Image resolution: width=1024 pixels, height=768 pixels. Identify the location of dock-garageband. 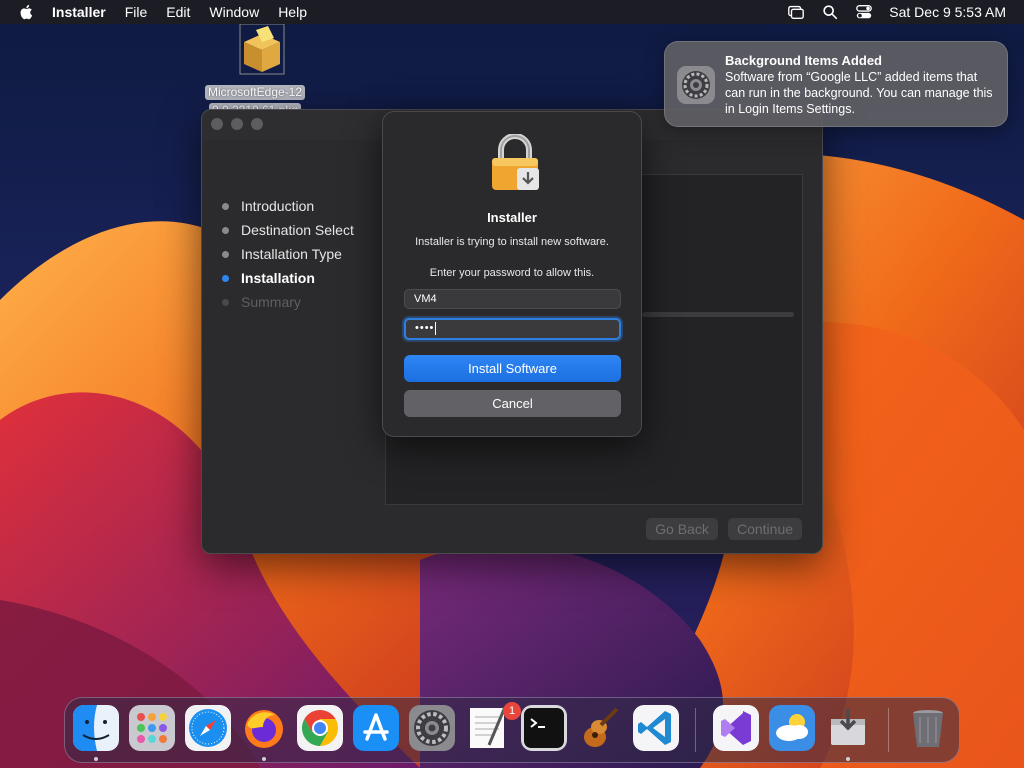
(600, 728).